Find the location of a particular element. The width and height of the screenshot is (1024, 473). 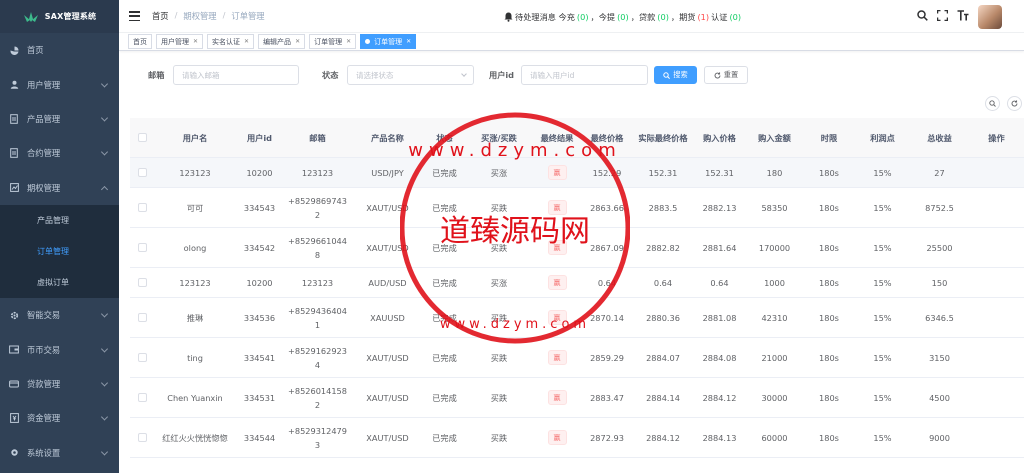

sidebar-item-9: 系统设置 is located at coordinates (59, 453).